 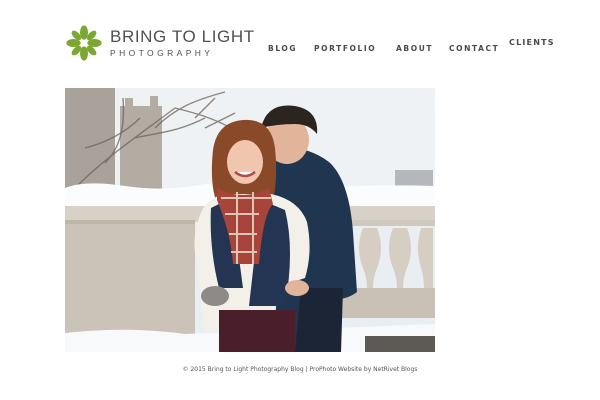 I want to click on footer-credit-link: ProPhoto Website by NetRivet Blogs, so click(x=364, y=369).